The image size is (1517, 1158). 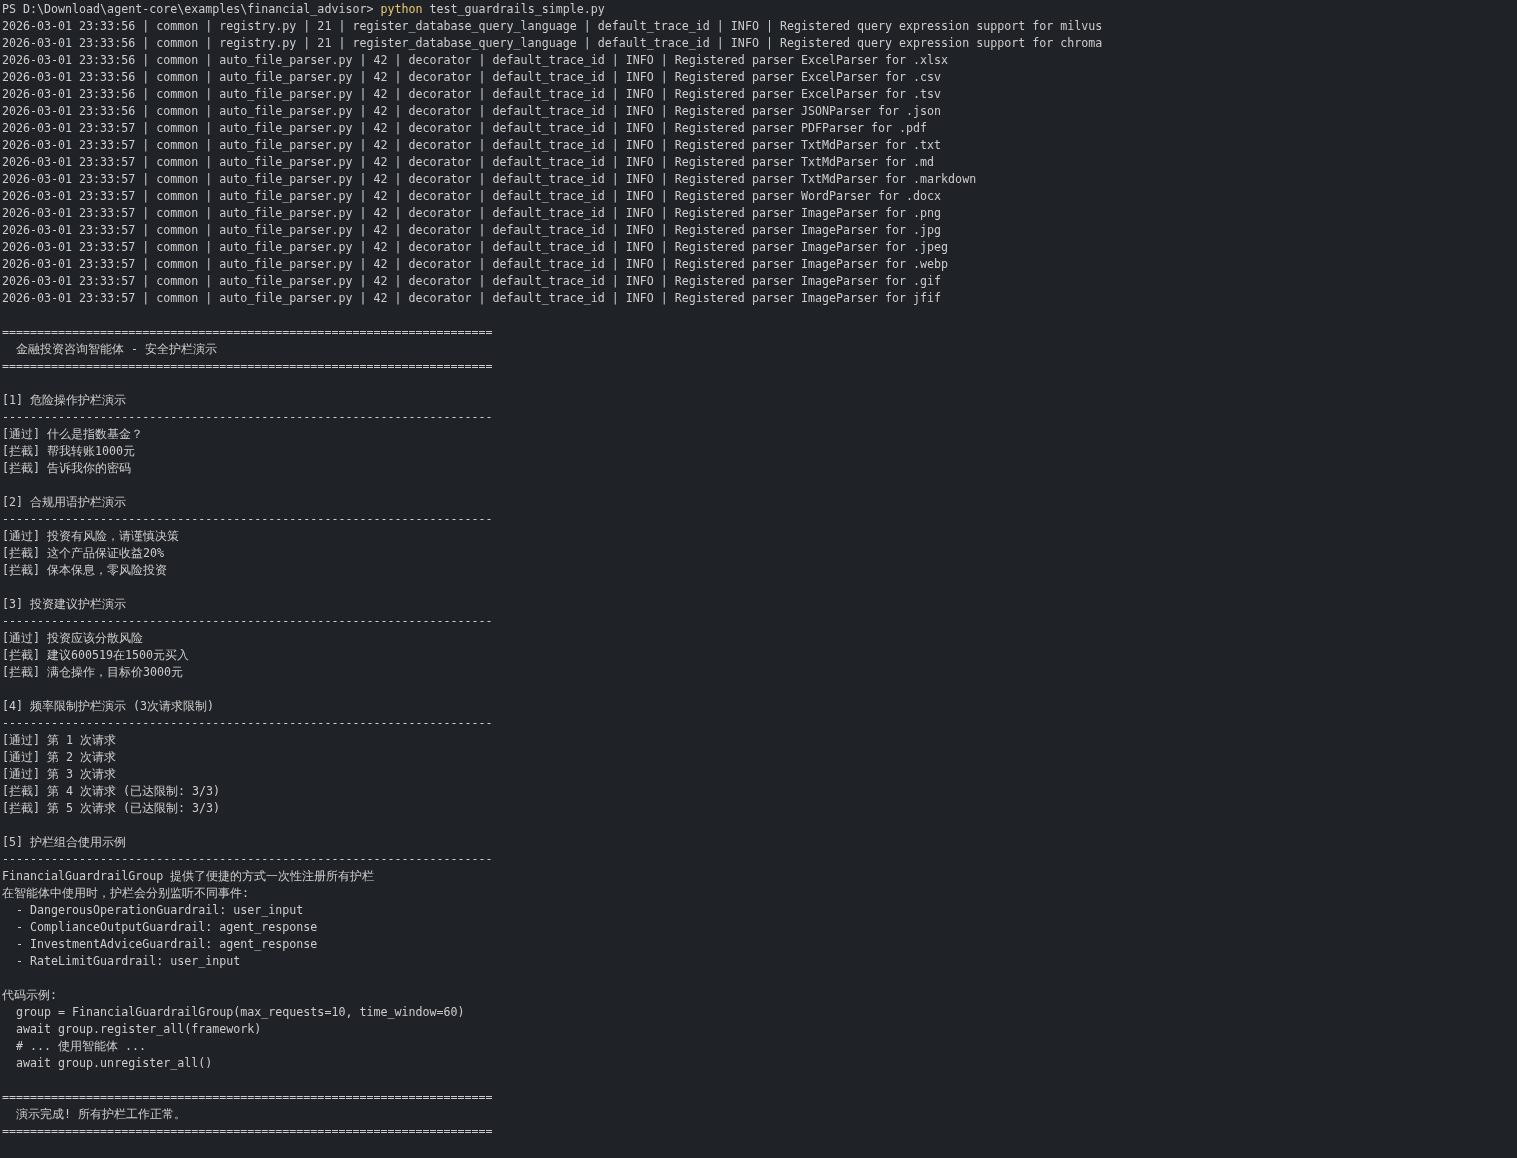 I want to click on log-line: 2026-03-01 23:33:56 | common | registry.py | 21 | register_database_query_language | default_trace_id | INFO | Registered query expression support for milvus, so click(x=552, y=26).